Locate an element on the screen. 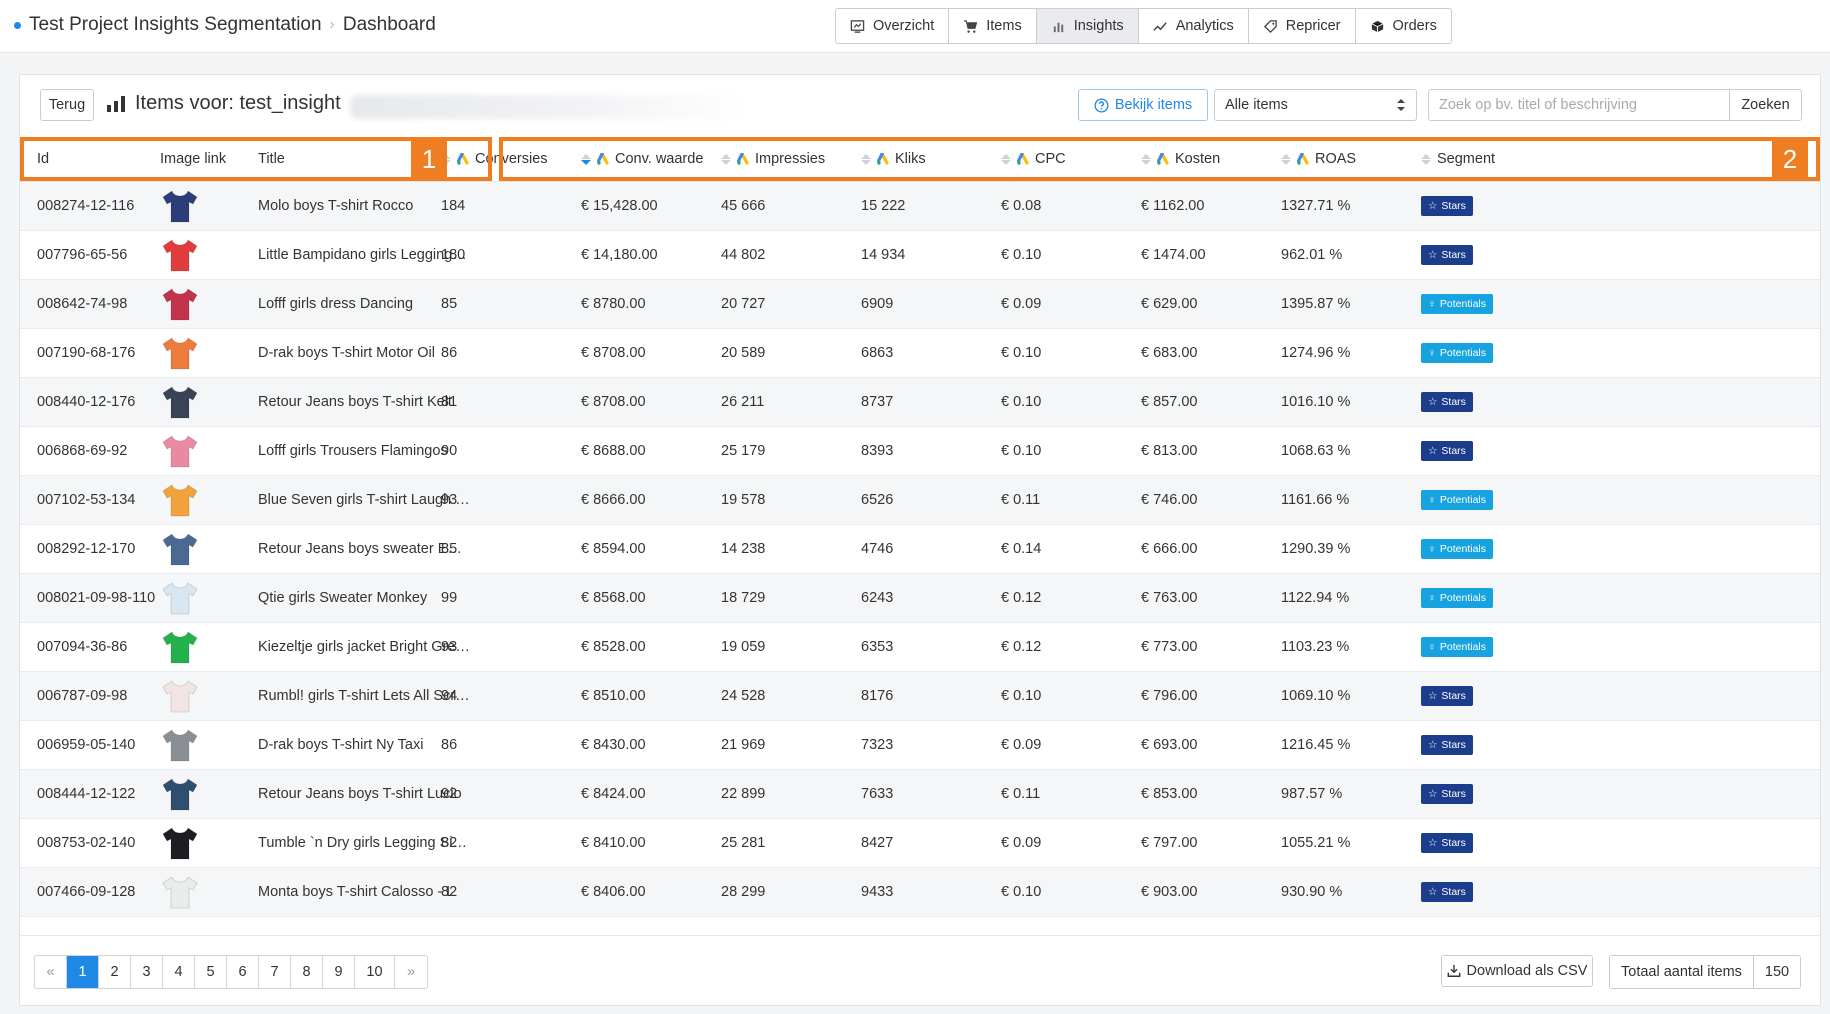  nav-tab-insights: Insights is located at coordinates (1087, 26).